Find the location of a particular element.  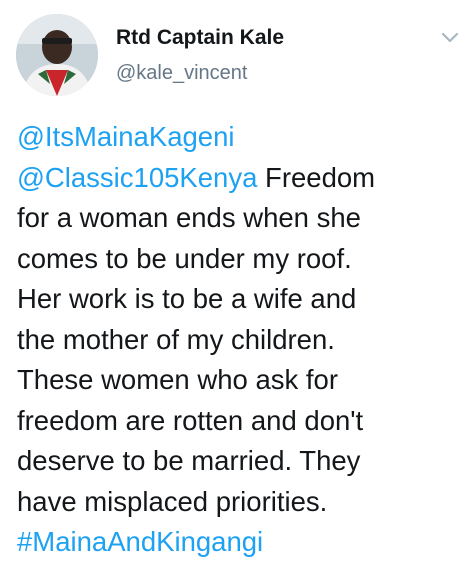

tweet-line: Her work is to be a wife and is located at coordinates (187, 298).